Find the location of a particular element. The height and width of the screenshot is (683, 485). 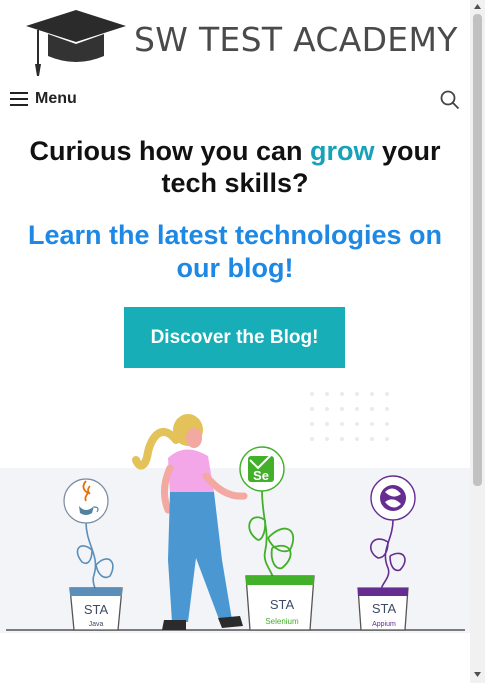

scroll-up-arrow-icon is located at coordinates (477, 7).